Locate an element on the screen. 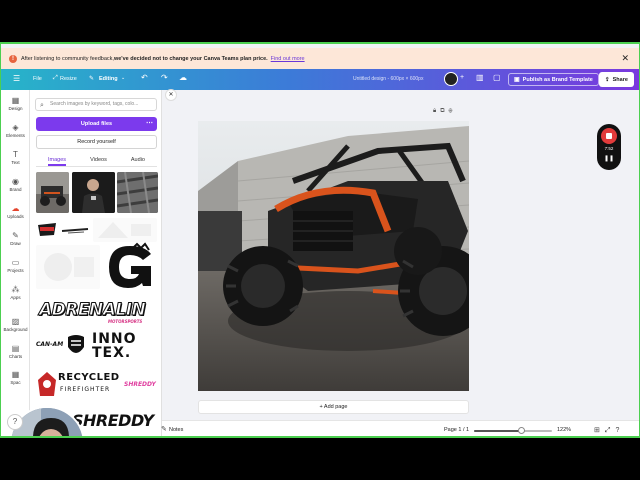 The width and height of the screenshot is (640, 480). draw-icon: ✎ is located at coordinates (15, 235).